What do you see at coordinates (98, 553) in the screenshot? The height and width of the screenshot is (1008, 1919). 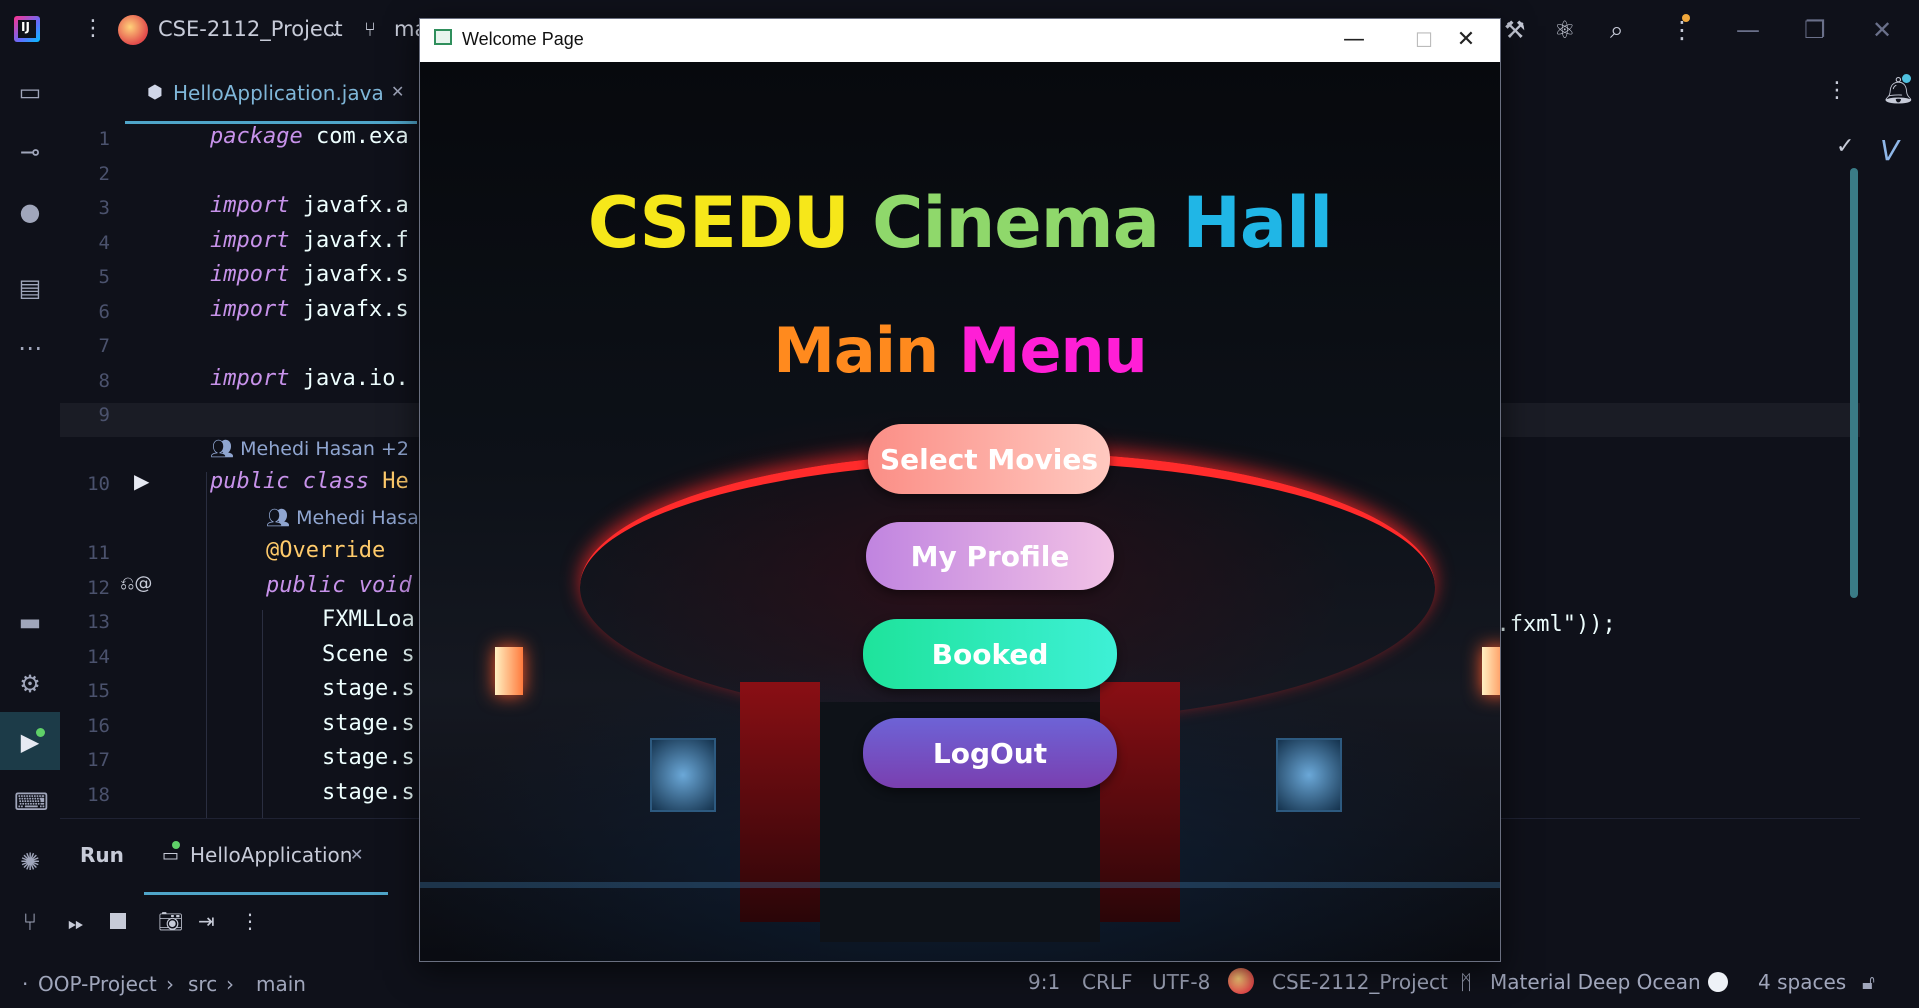 I see `line-number: 11` at bounding box center [98, 553].